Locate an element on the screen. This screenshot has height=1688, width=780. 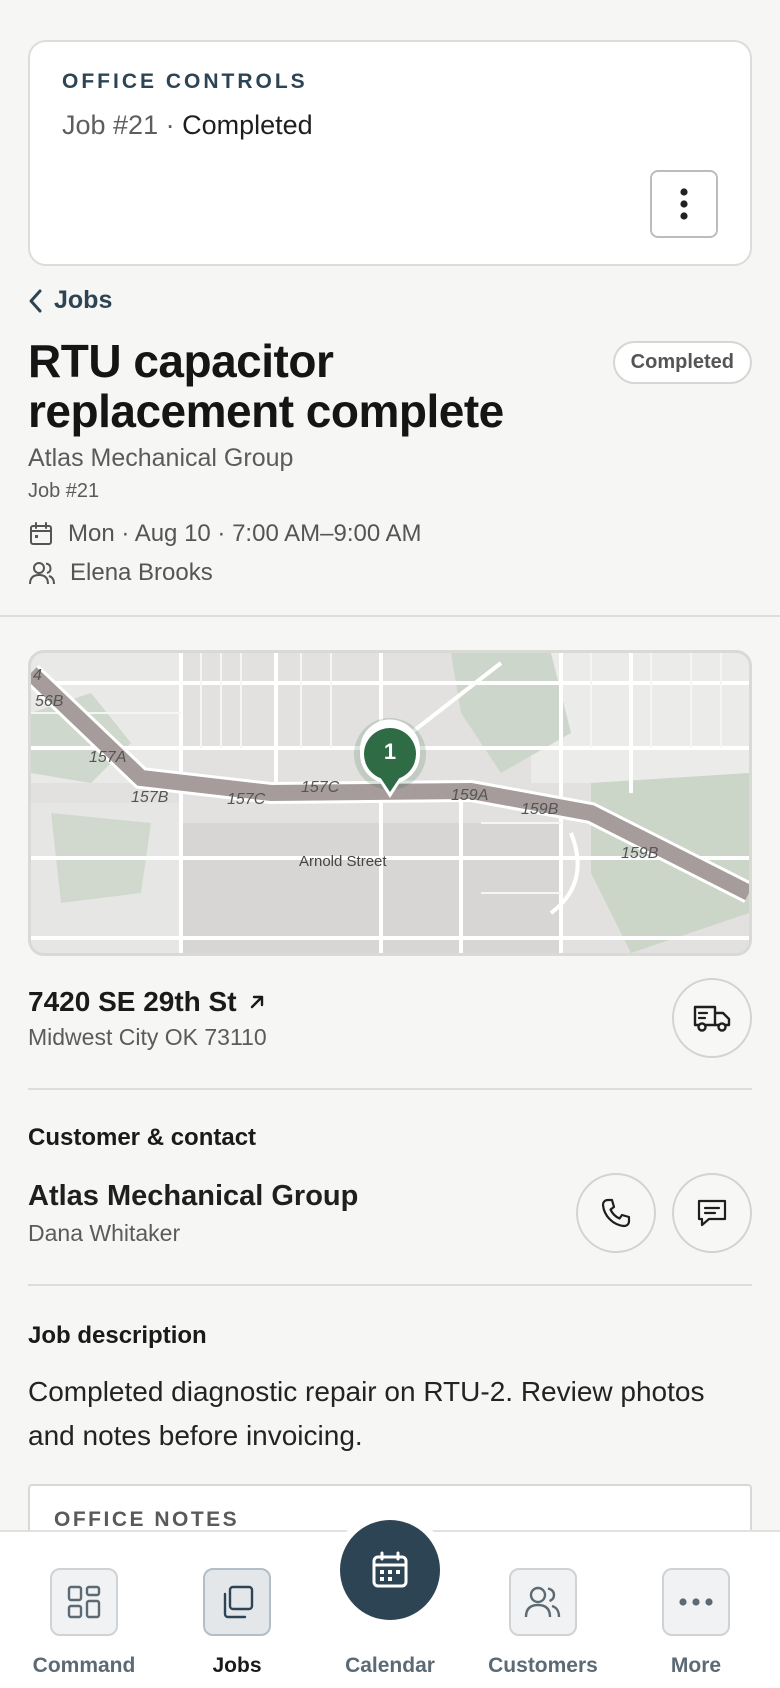
status-badge: Completed is located at coordinates (682, 362).